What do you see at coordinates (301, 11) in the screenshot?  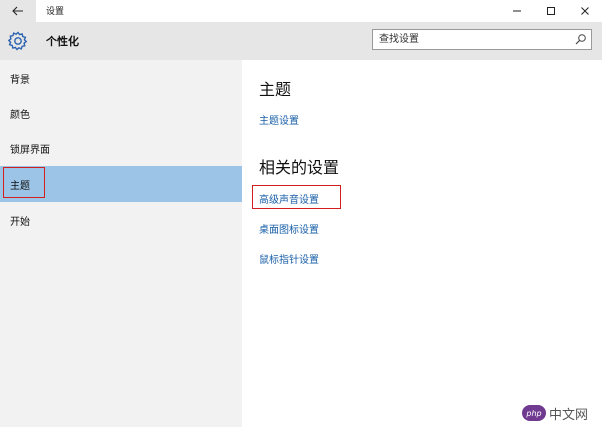 I see `title-bar: 设置` at bounding box center [301, 11].